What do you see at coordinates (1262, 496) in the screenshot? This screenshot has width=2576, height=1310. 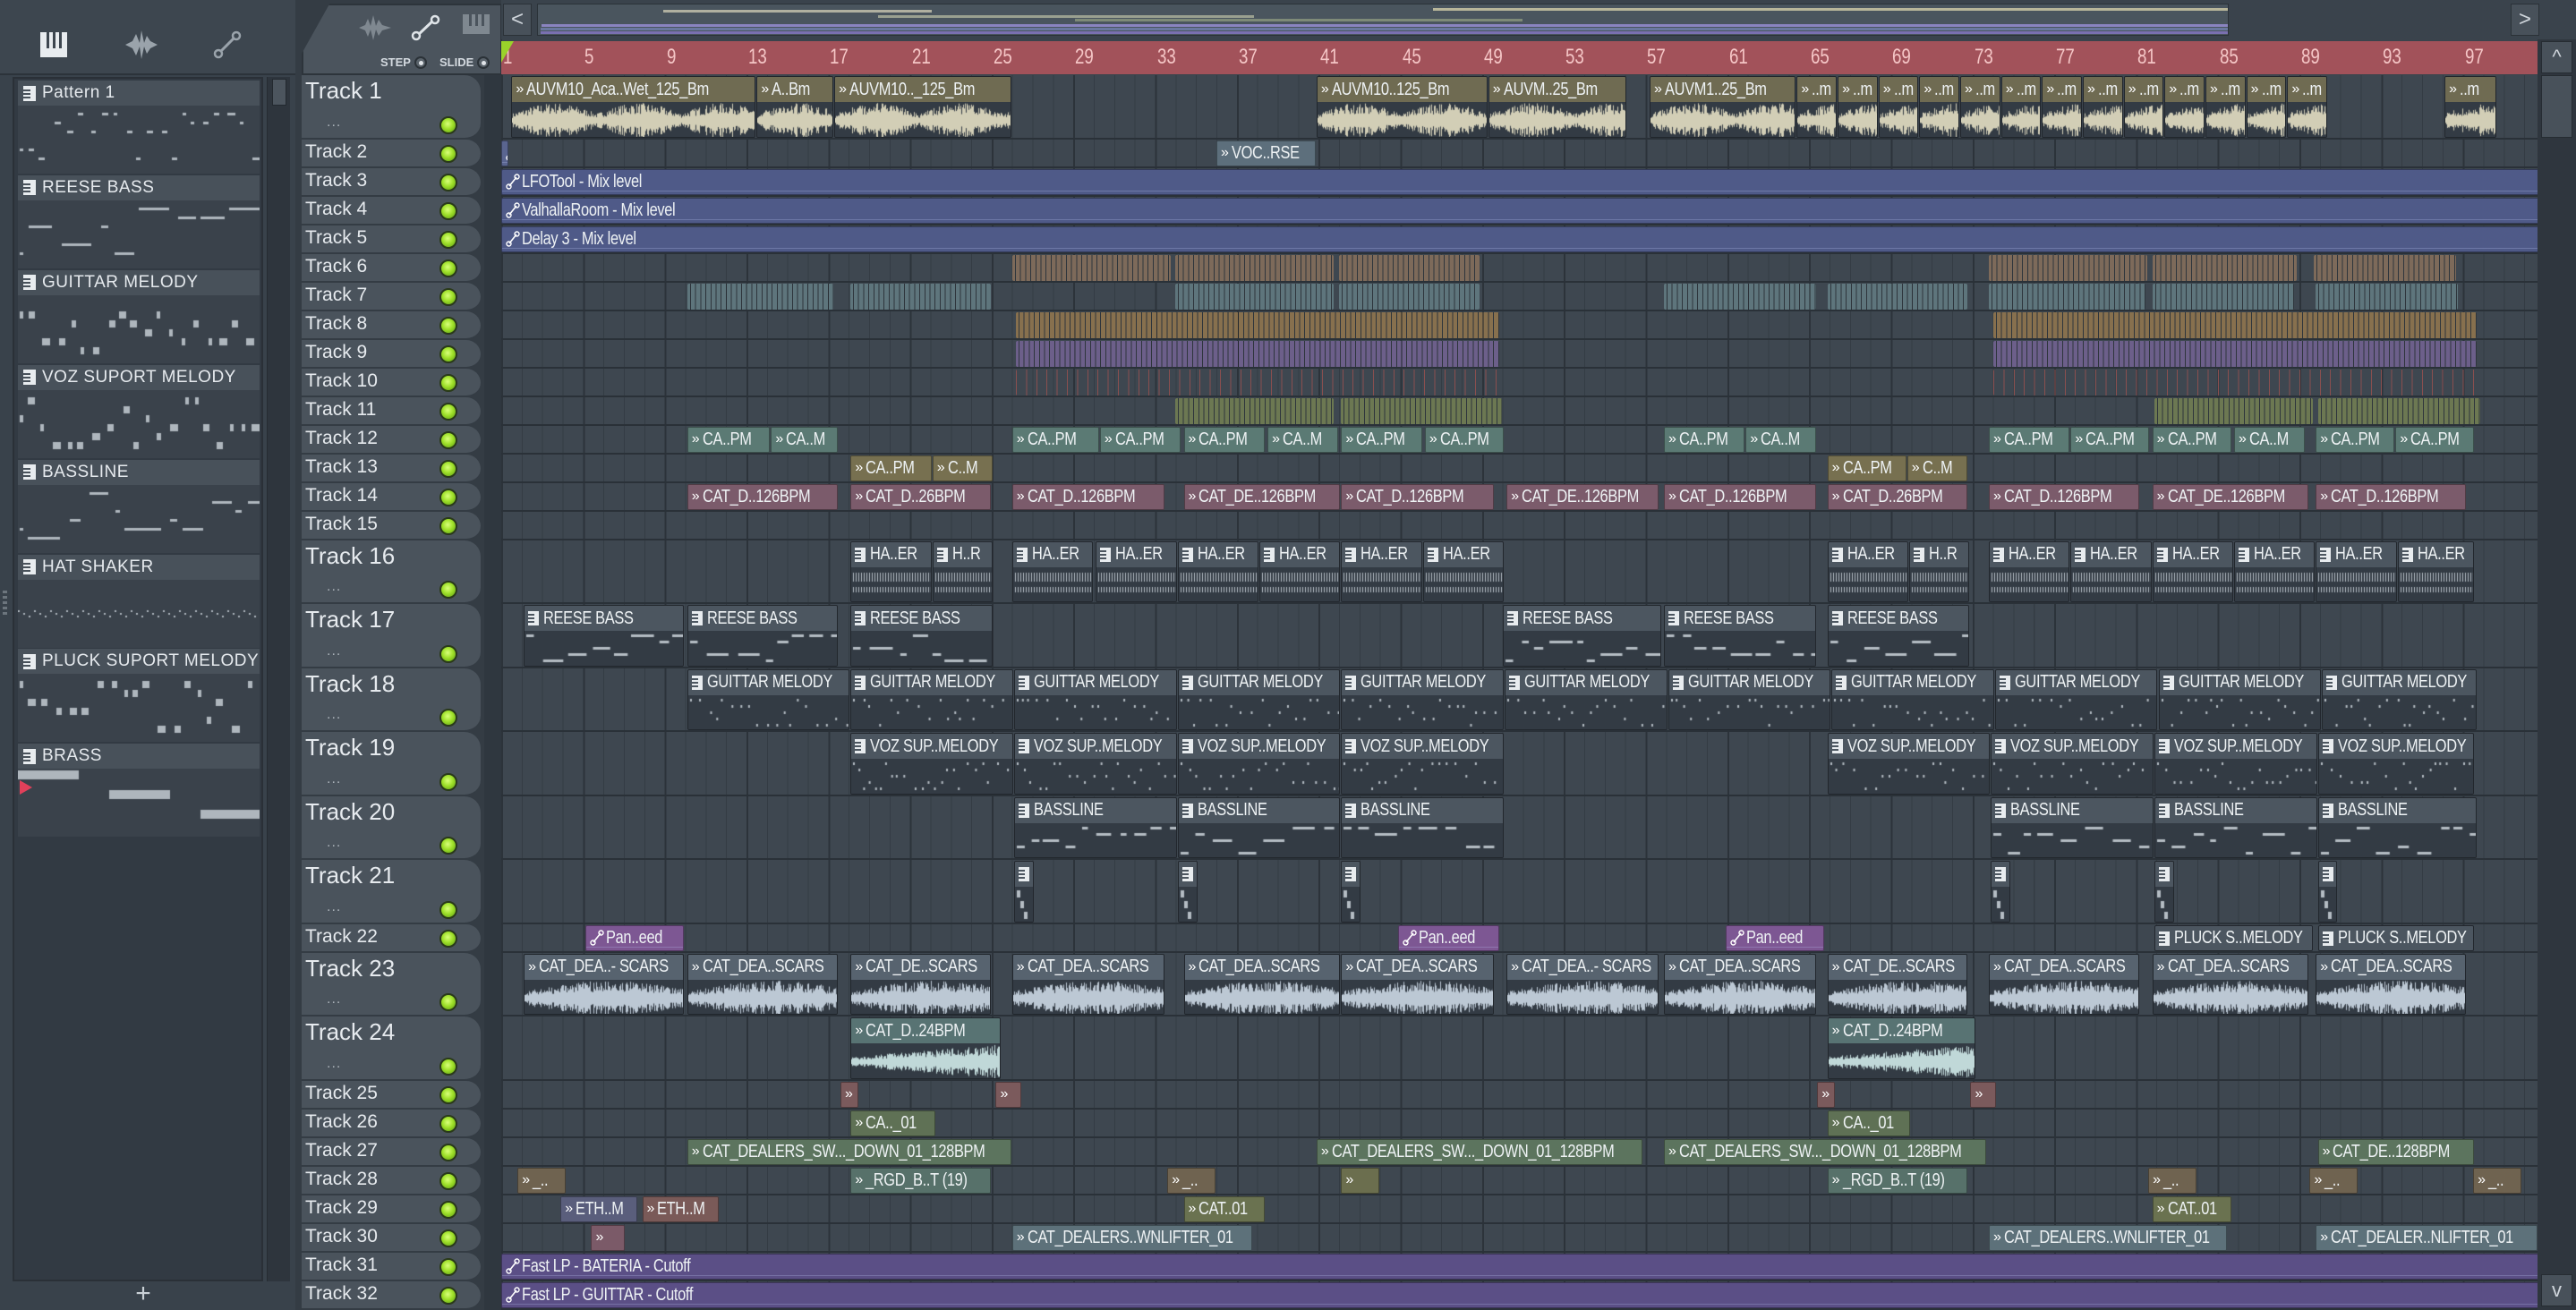 I see `clip: » CAT_DE..126BPM` at bounding box center [1262, 496].